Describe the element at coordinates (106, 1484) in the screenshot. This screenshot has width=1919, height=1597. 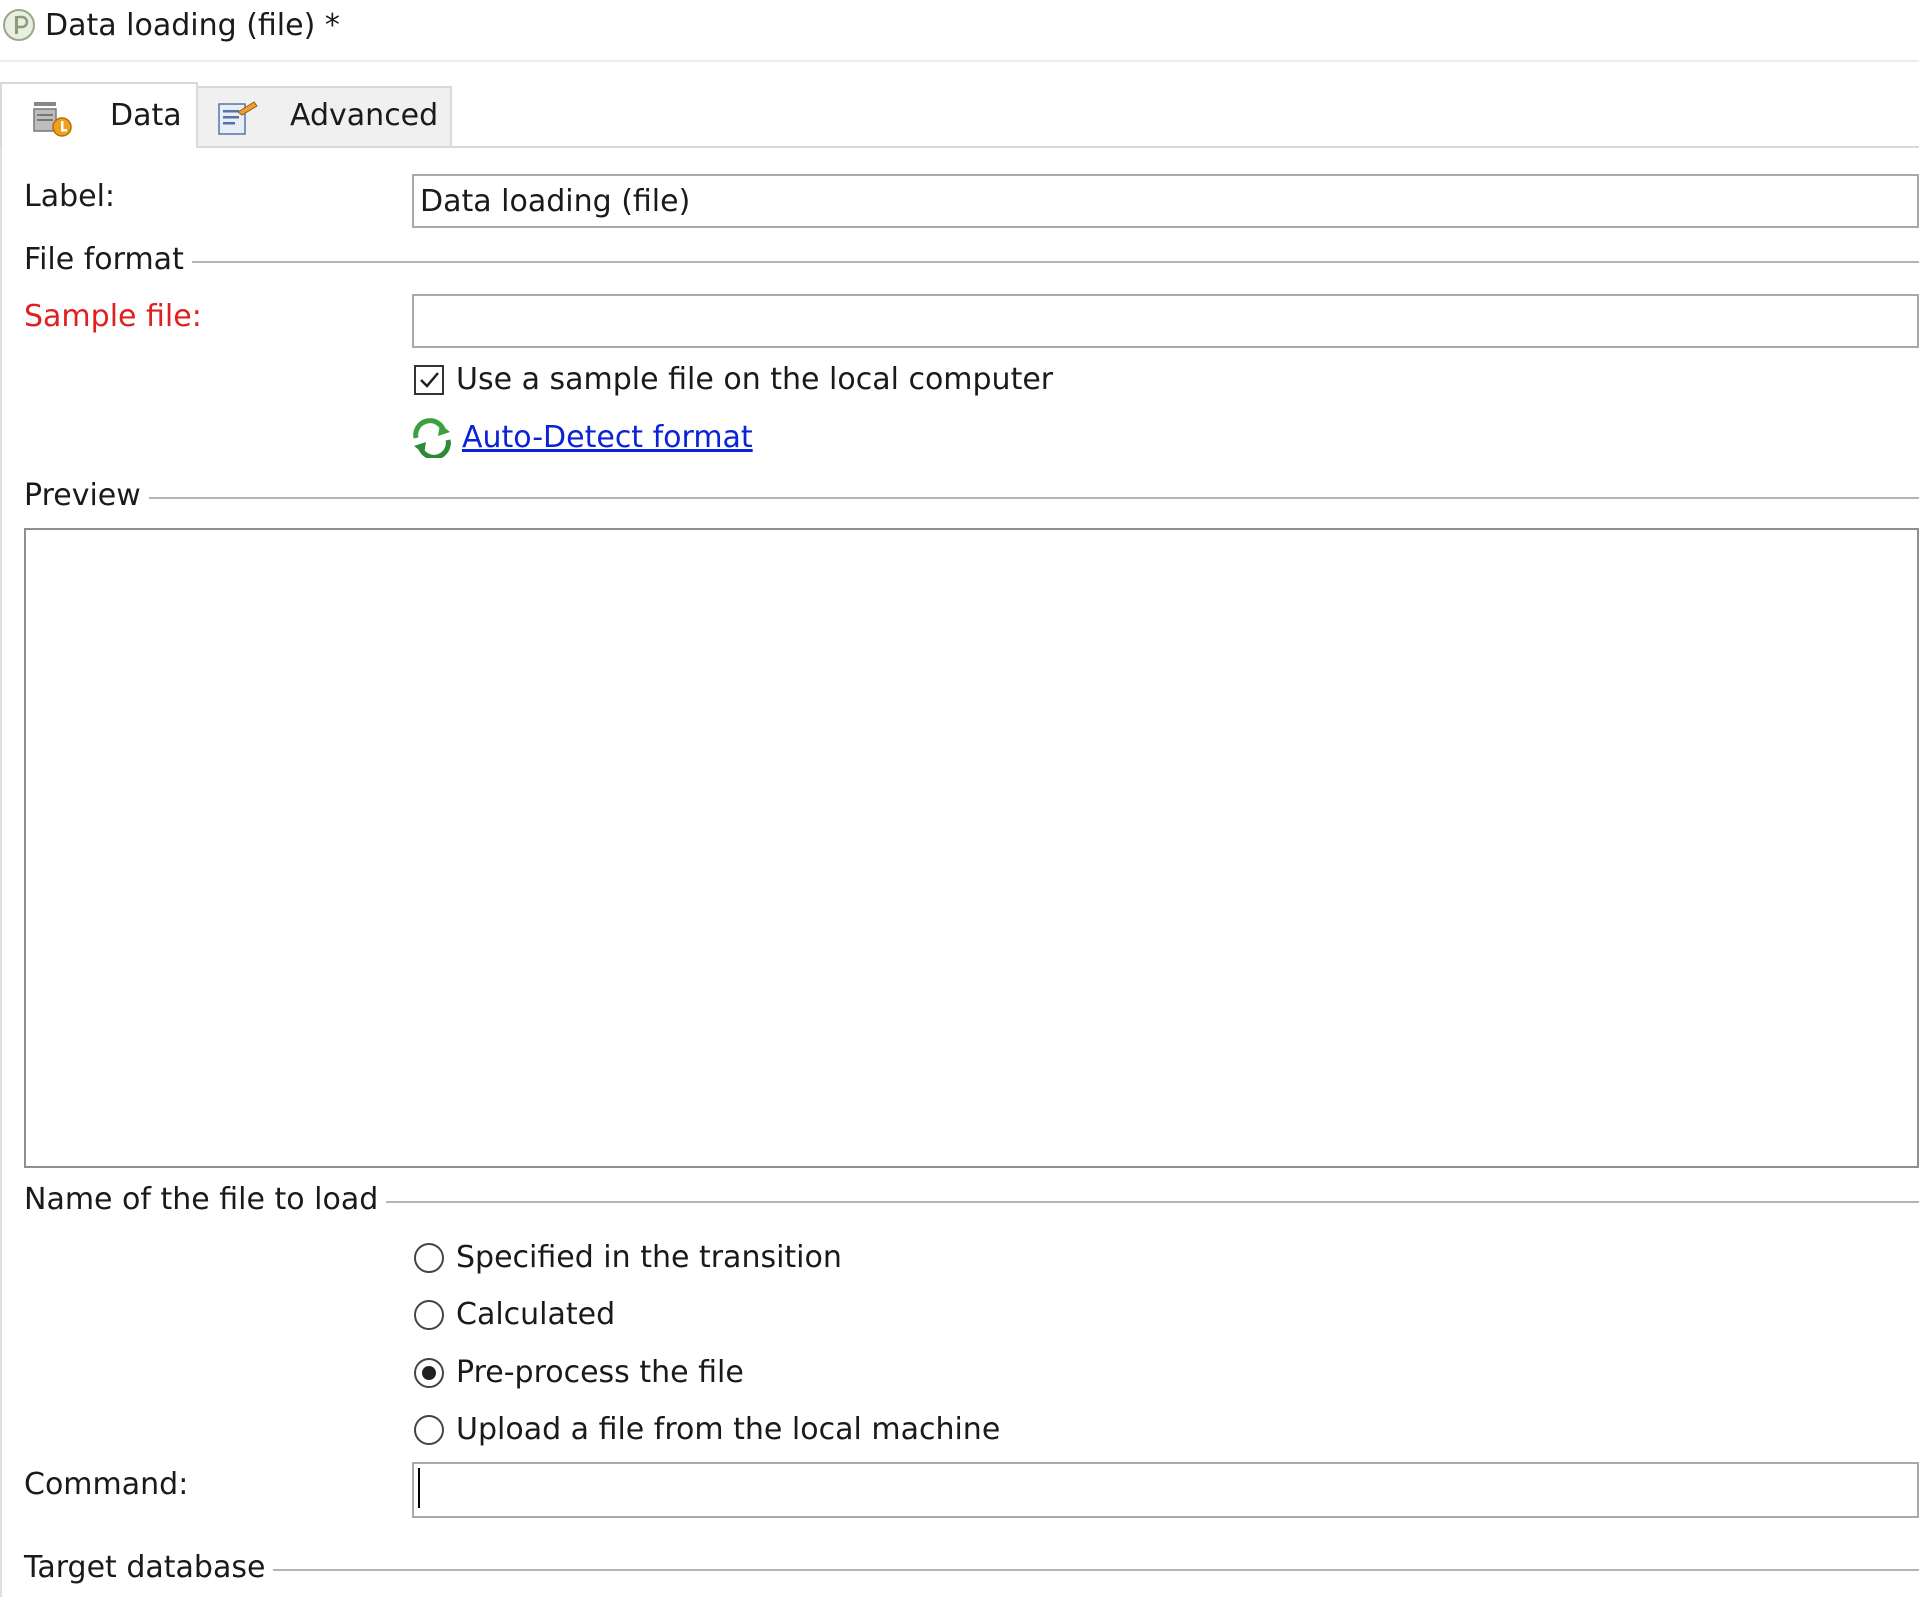
I see `command-label: Command:` at that location.